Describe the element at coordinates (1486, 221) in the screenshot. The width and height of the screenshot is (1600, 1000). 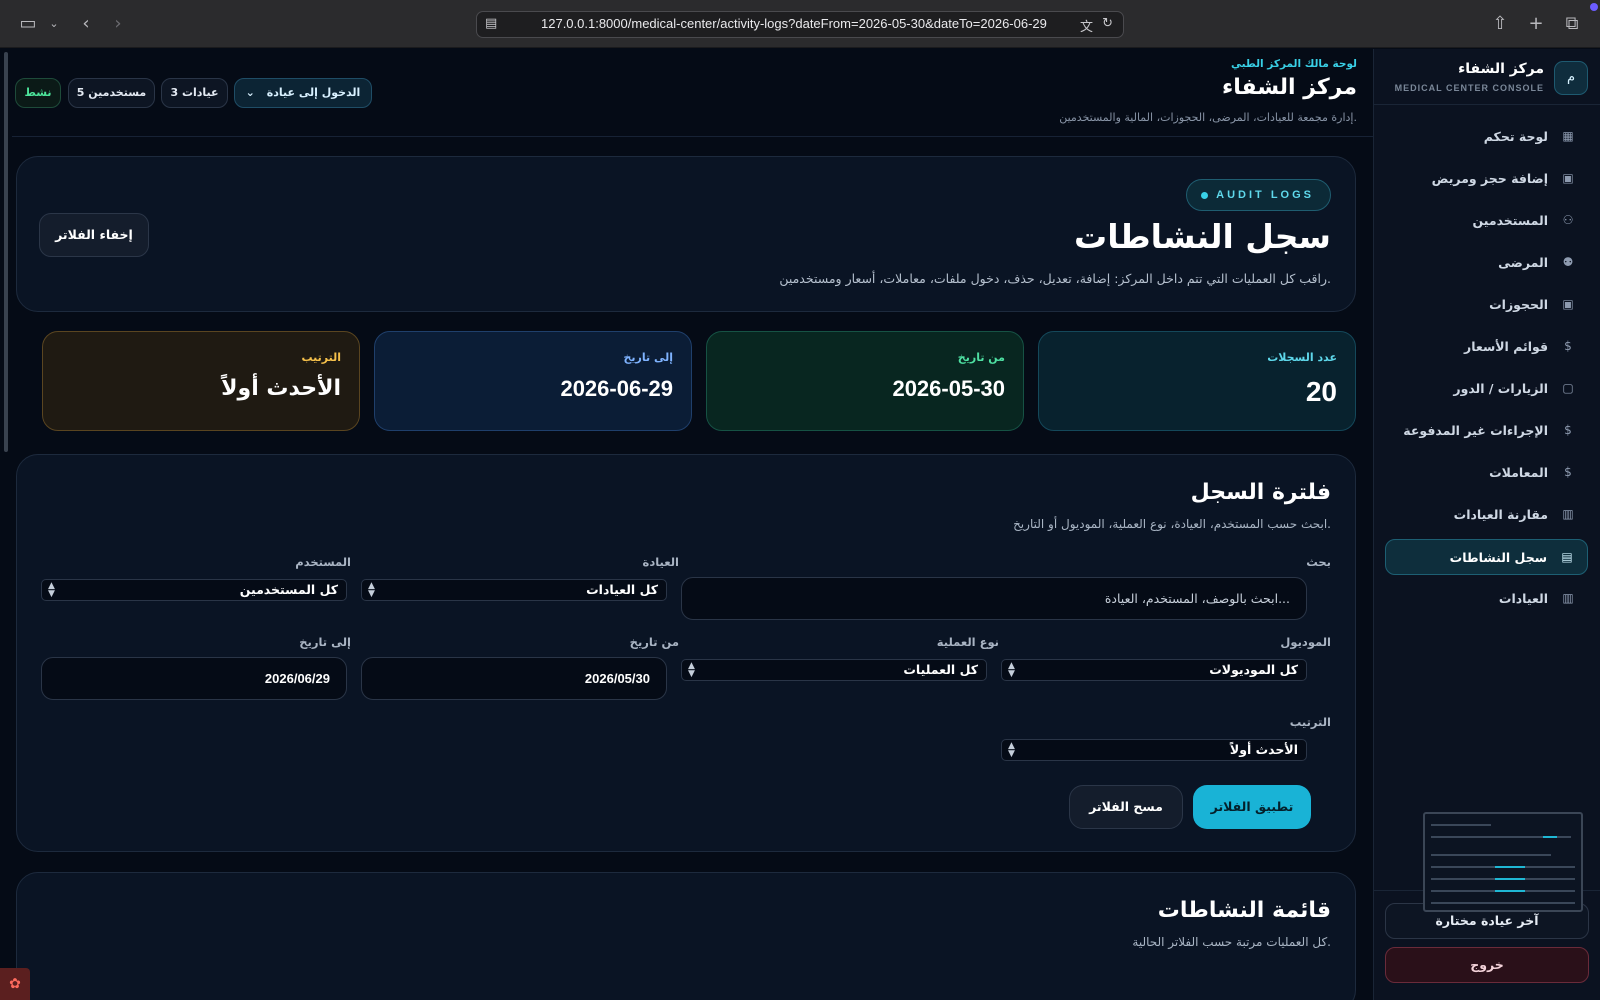
I see `sidebar-item-users: ⚇ المستخدمين` at that location.